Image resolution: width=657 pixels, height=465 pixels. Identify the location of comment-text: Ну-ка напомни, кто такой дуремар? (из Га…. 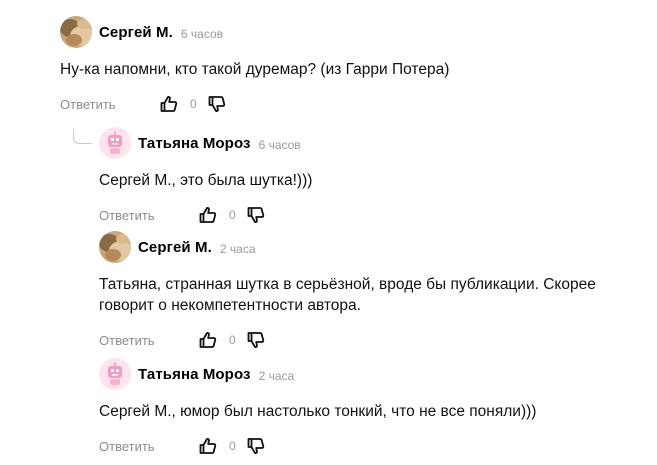
(255, 69).